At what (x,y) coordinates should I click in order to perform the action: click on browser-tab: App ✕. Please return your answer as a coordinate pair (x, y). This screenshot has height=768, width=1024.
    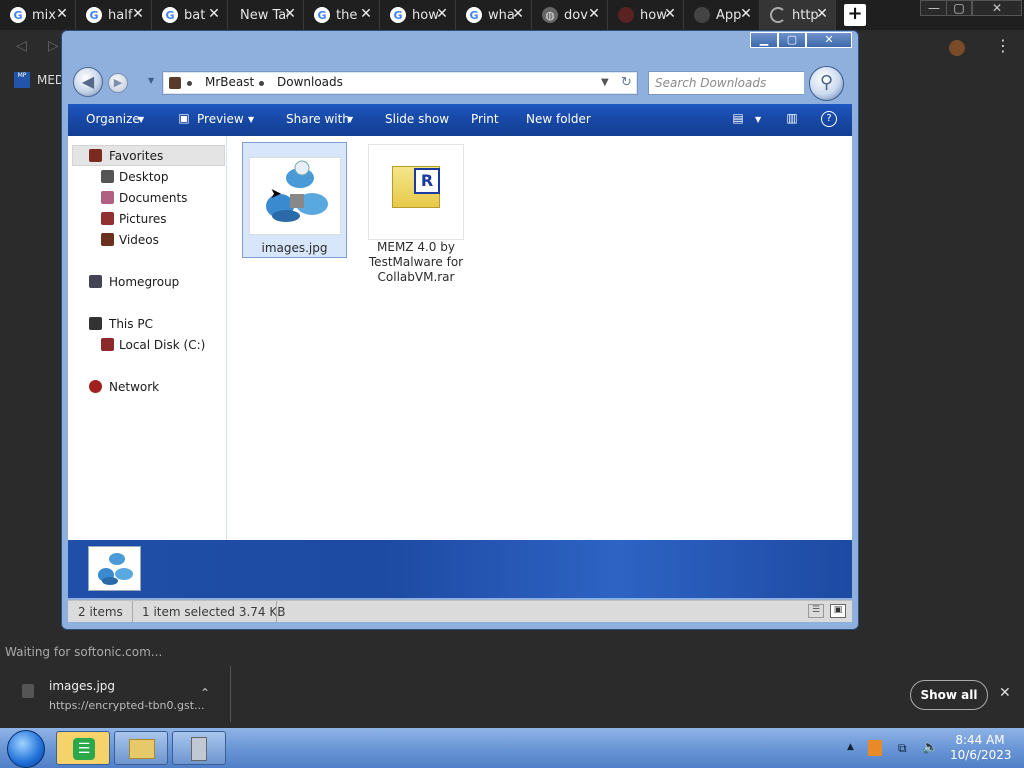
    Looking at the image, I should click on (722, 15).